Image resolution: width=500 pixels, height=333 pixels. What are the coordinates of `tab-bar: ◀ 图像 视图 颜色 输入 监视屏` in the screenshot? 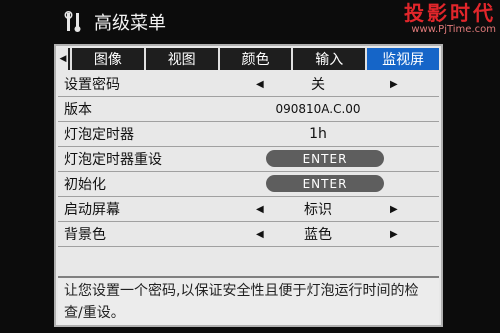 It's located at (248, 59).